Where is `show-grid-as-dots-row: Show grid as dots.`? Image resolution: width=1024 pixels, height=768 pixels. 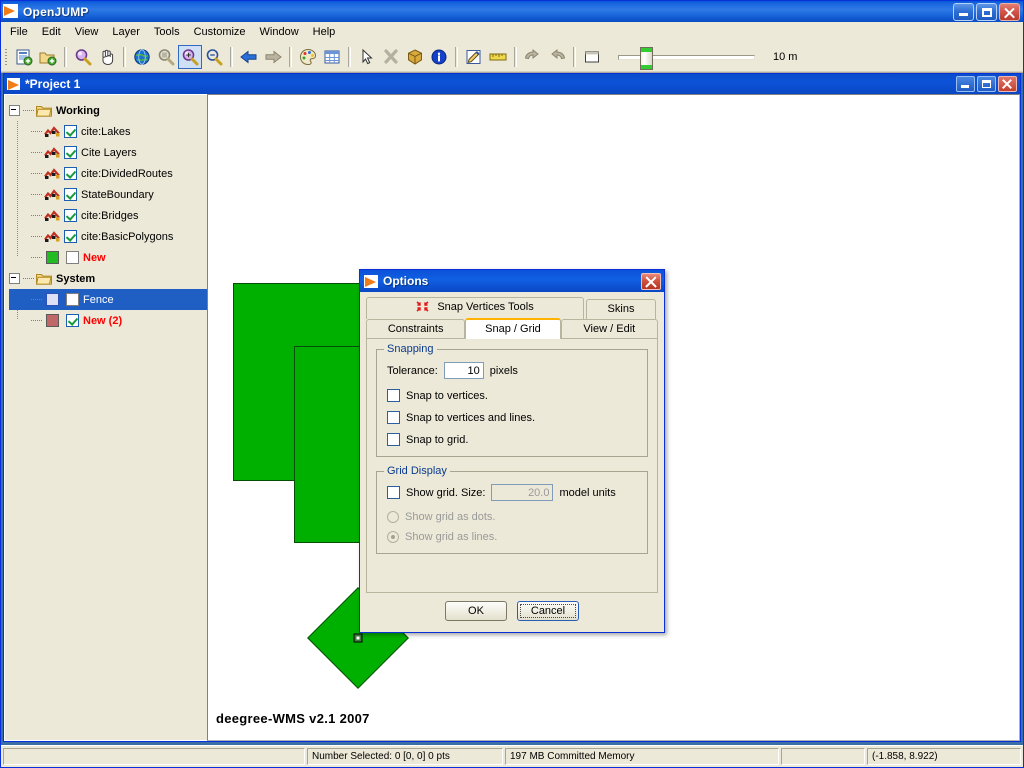
show-grid-as-dots-row: Show grid as dots. is located at coordinates (512, 517).